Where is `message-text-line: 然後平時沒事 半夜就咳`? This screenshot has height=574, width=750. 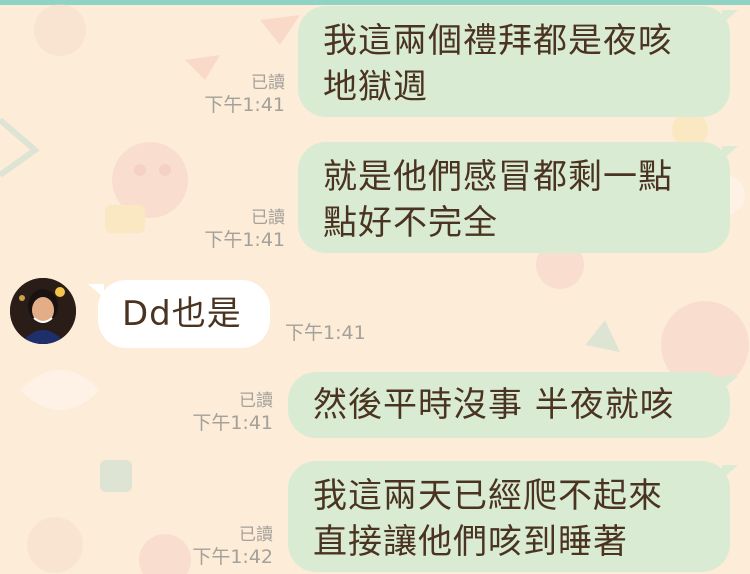 message-text-line: 然後平時沒事 半夜就咳 is located at coordinates (494, 405).